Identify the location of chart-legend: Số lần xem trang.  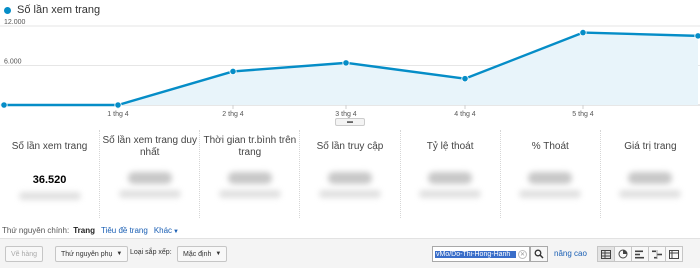
(52, 10).